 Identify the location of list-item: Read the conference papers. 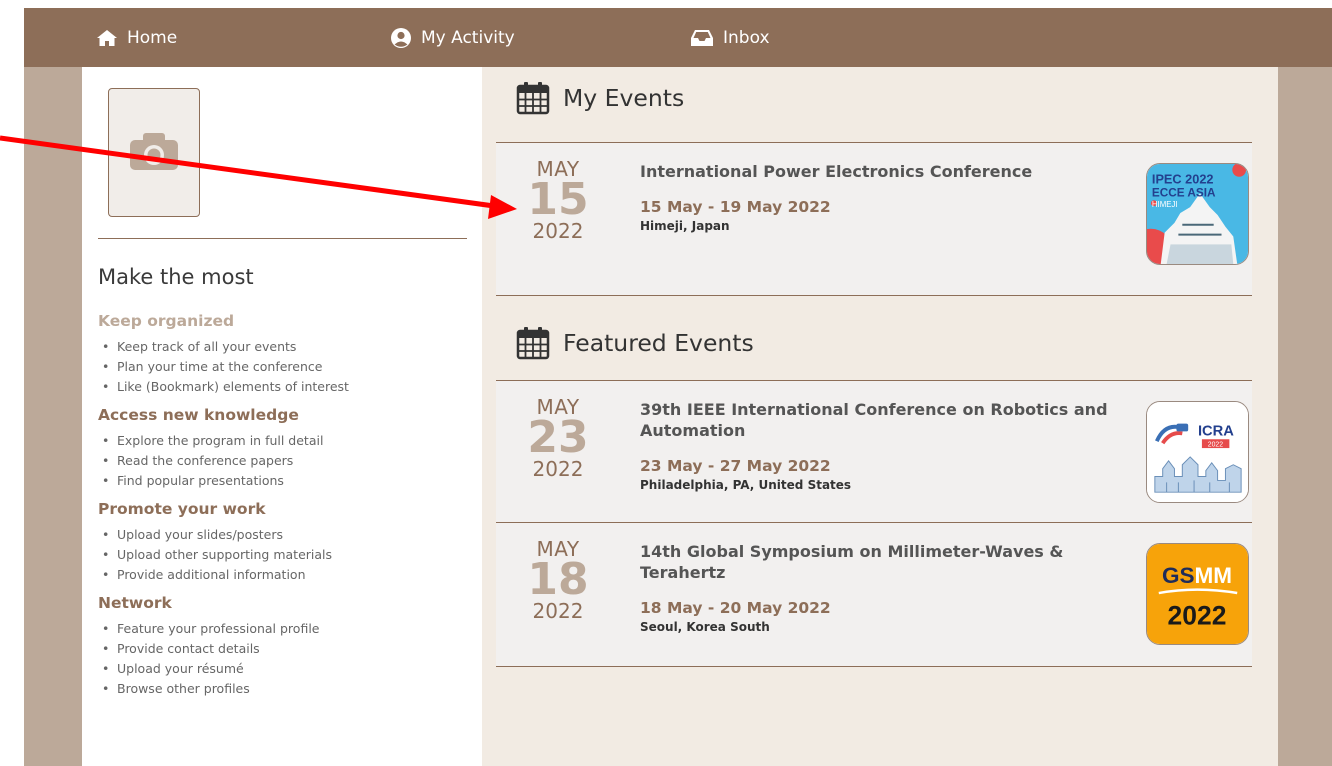
(283, 461).